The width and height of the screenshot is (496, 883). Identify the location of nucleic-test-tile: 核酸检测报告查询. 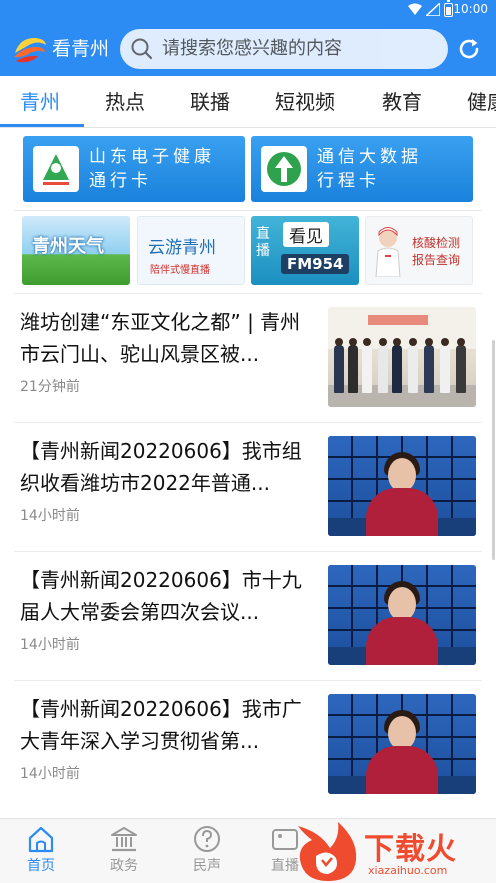
(419, 250).